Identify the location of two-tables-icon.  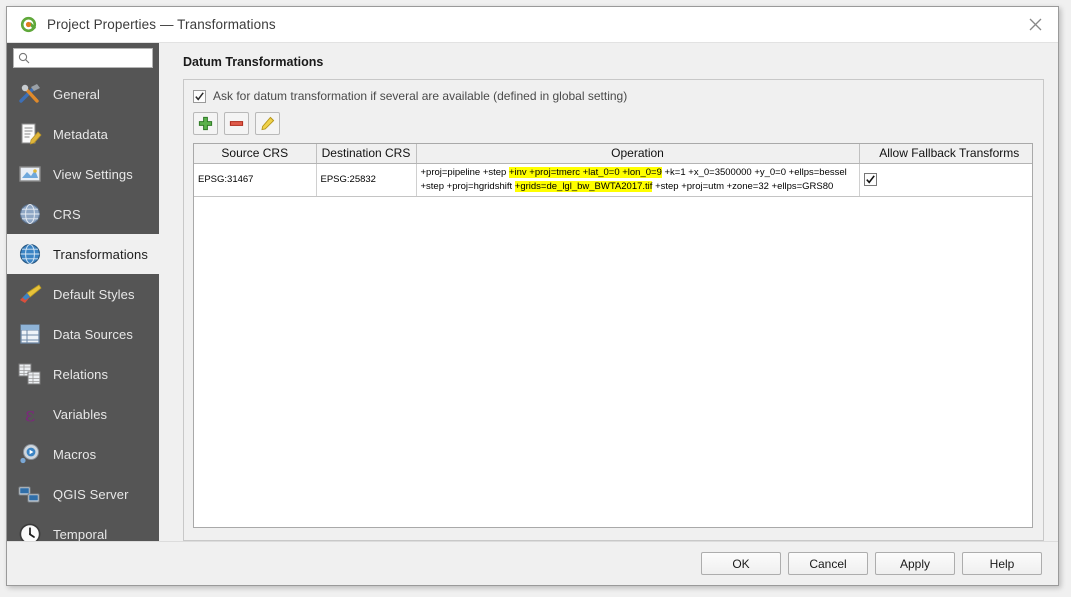
(30, 374).